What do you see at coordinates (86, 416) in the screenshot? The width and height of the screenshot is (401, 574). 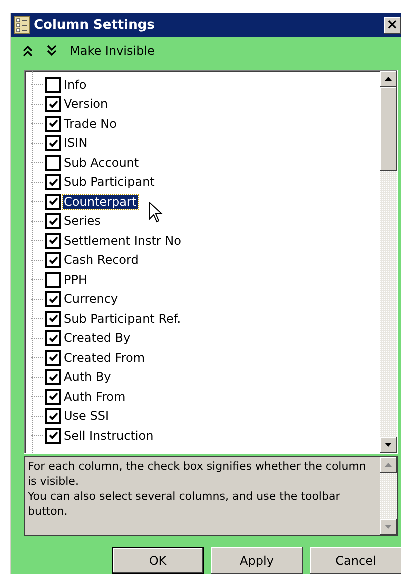 I see `column-item: Use SSI` at bounding box center [86, 416].